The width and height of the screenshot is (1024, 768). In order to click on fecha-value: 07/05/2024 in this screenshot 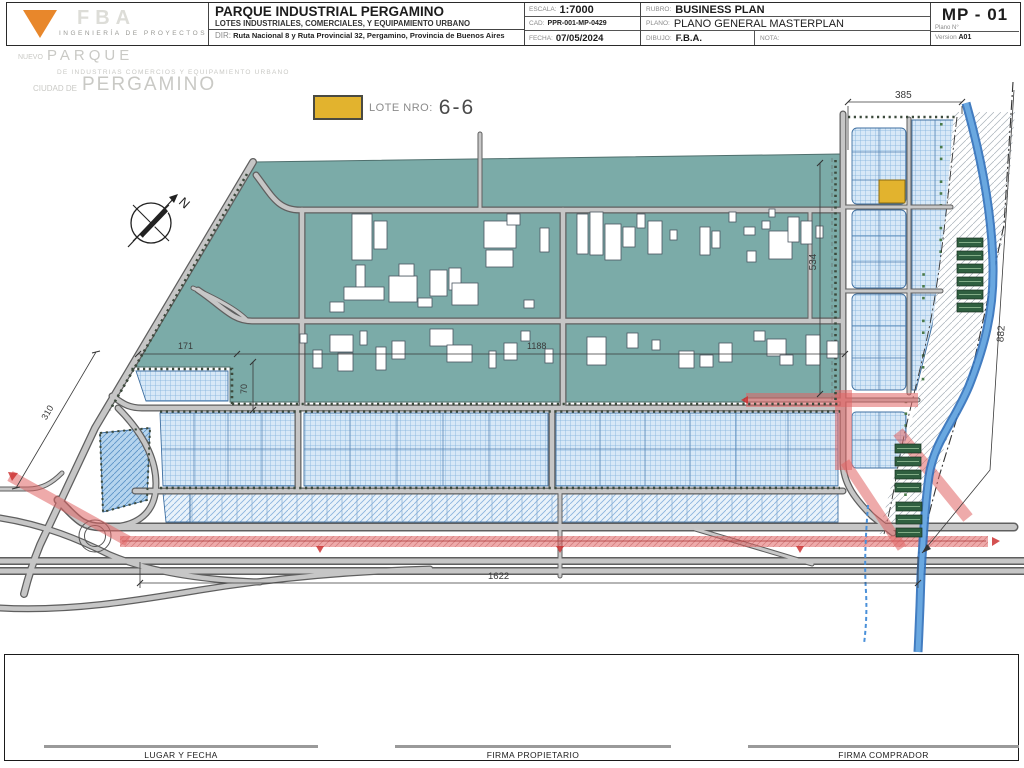, I will do `click(579, 38)`.